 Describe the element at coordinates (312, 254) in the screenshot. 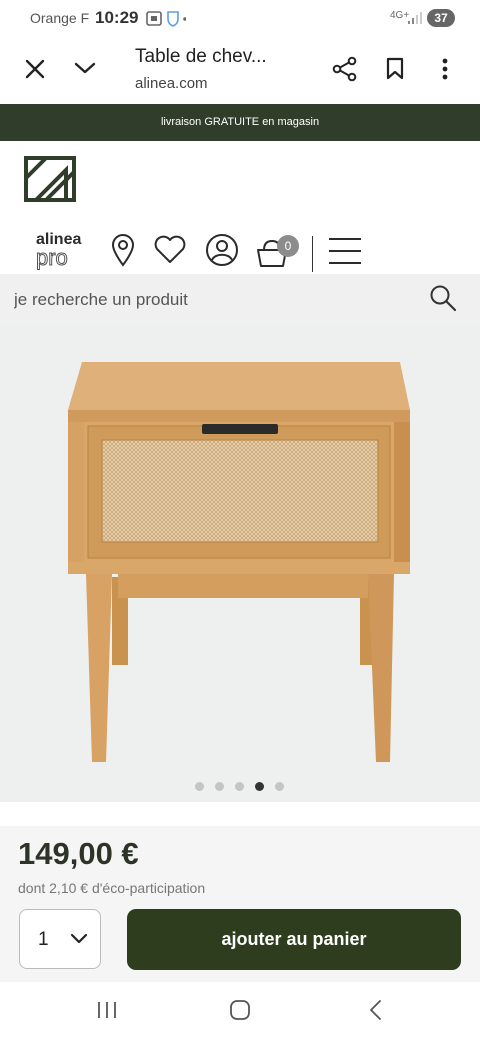

I see `header-divider` at that location.